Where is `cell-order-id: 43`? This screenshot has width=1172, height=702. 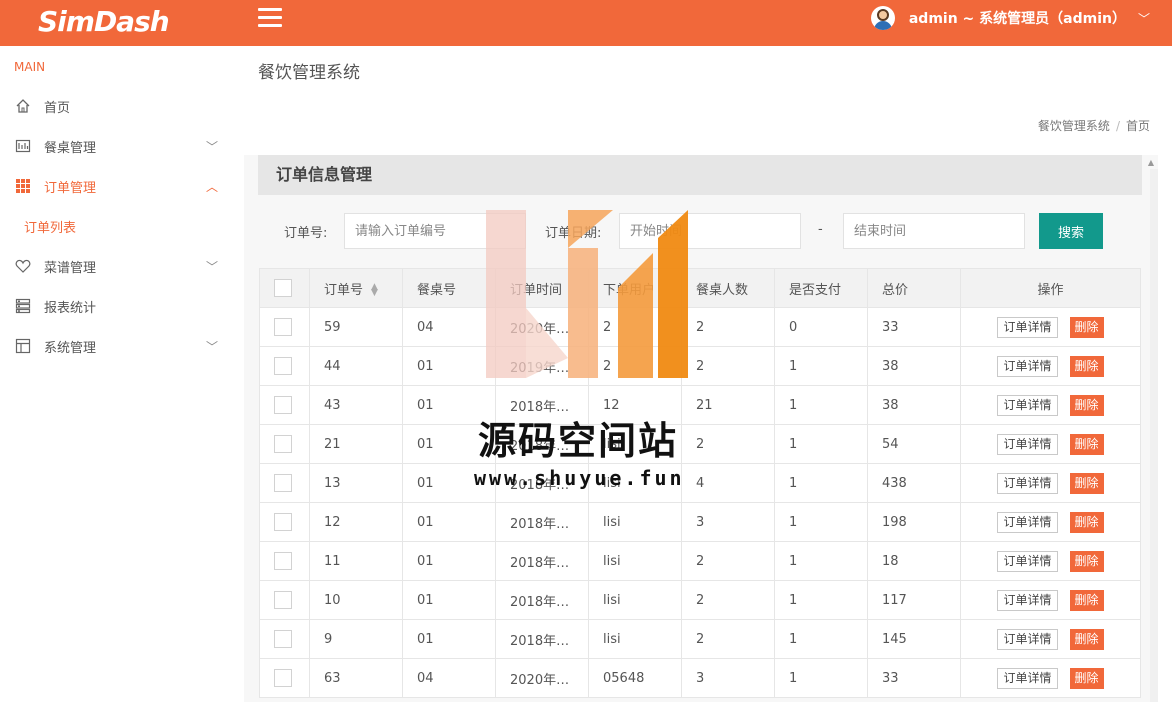
cell-order-id: 43 is located at coordinates (356, 405).